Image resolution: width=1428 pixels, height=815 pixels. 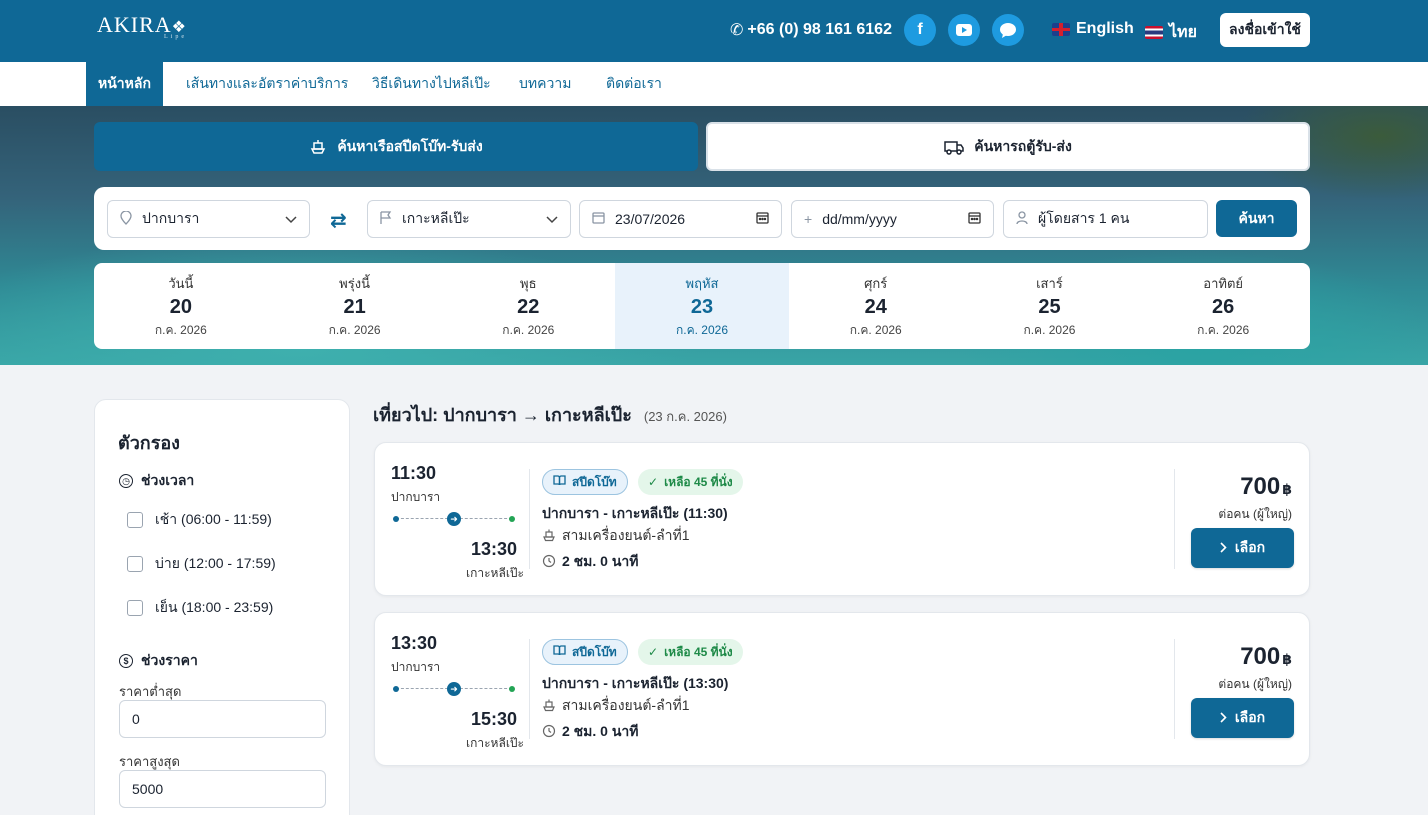 I want to click on lang-thai: ไทย, so click(x=1171, y=32).